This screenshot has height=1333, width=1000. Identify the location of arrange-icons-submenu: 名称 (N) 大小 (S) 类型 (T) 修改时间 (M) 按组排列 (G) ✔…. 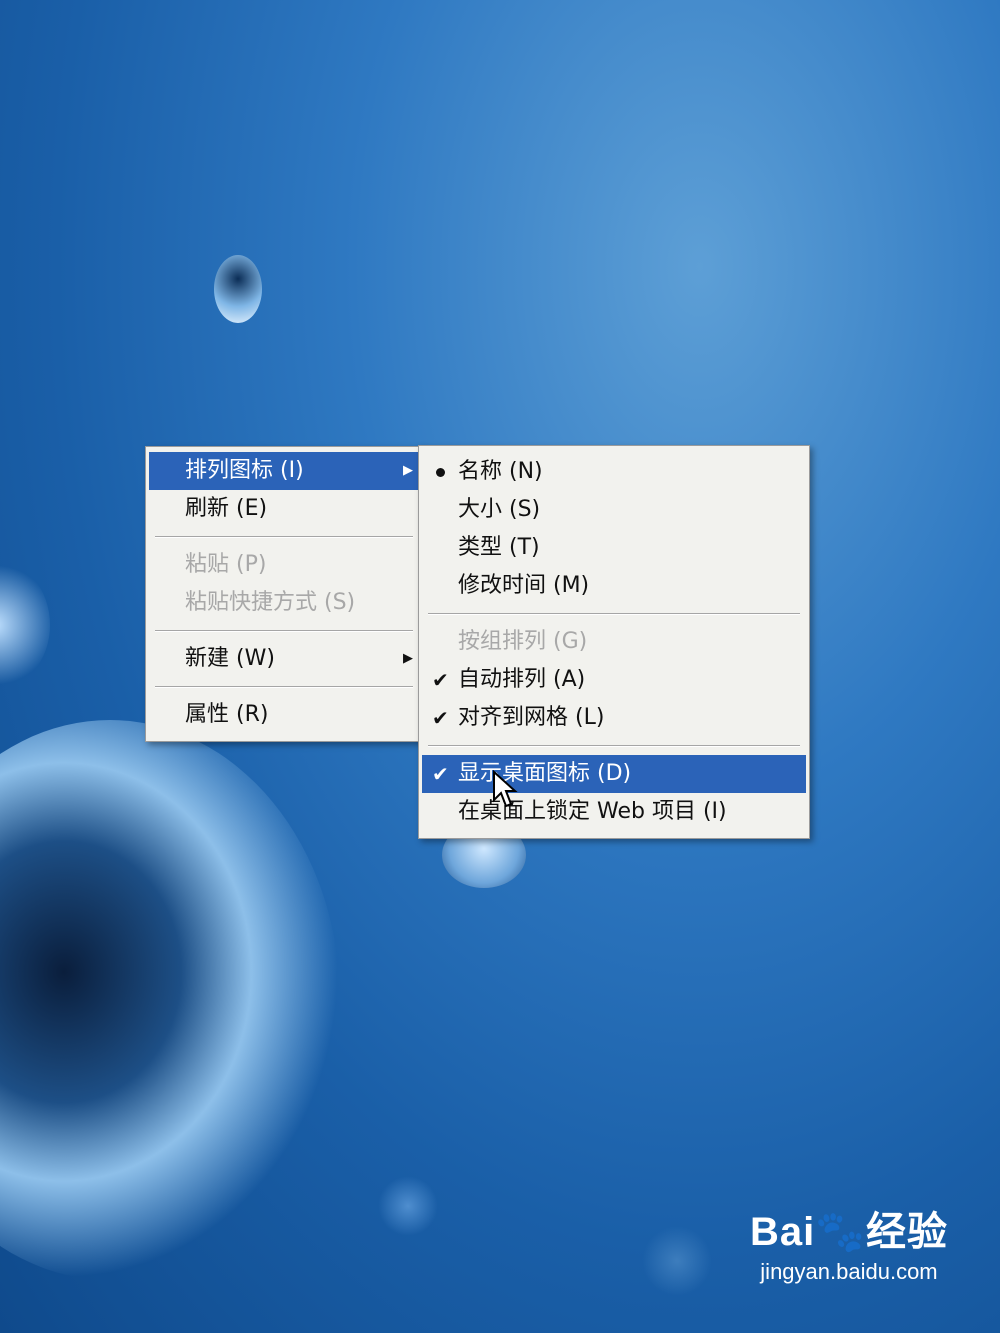
(614, 642).